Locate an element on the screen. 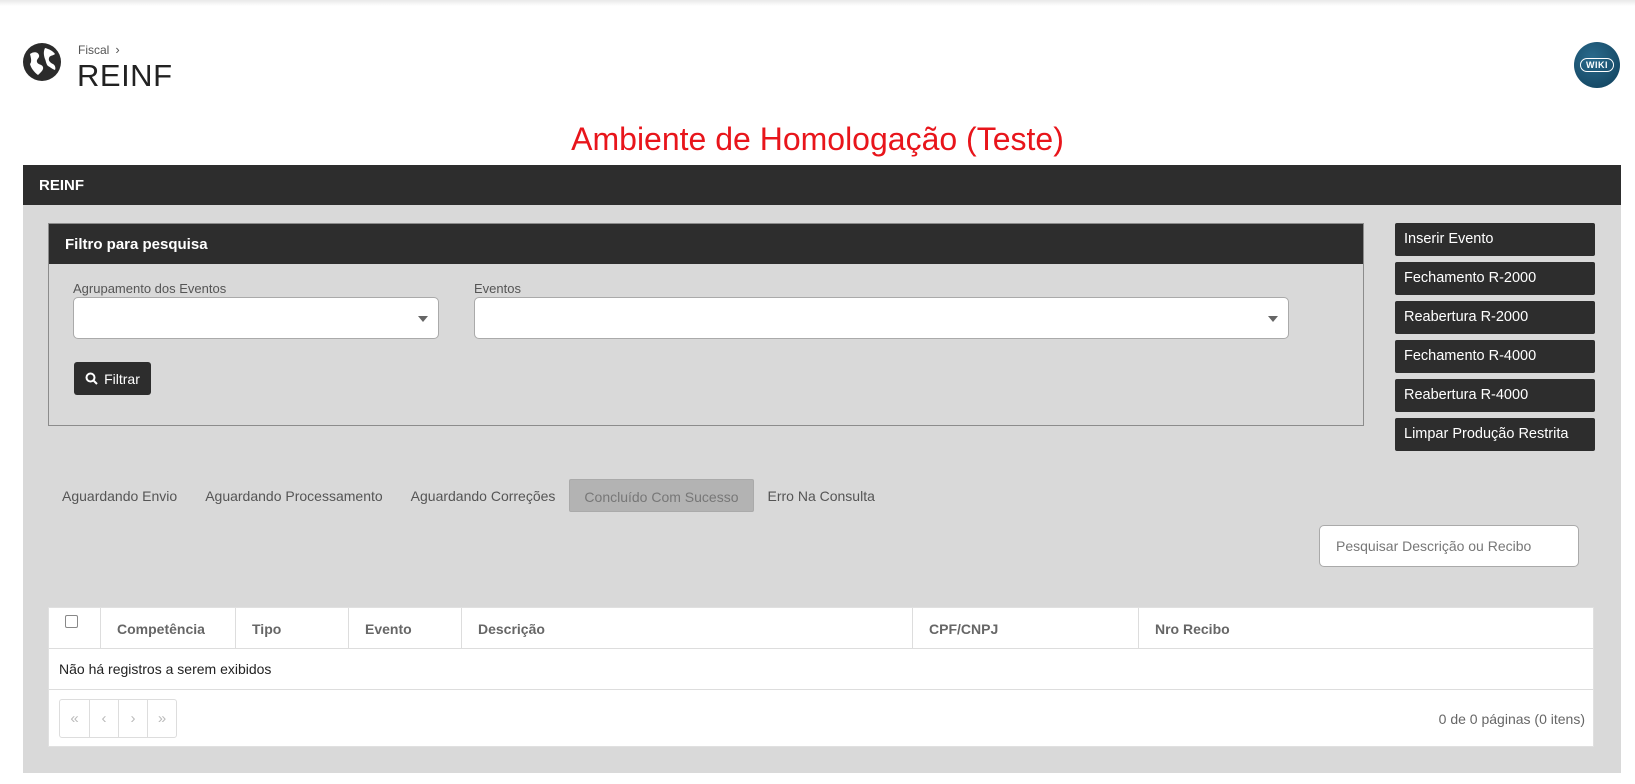  reopen-r4000-button: Reabertura R-4000 is located at coordinates (1495, 395).